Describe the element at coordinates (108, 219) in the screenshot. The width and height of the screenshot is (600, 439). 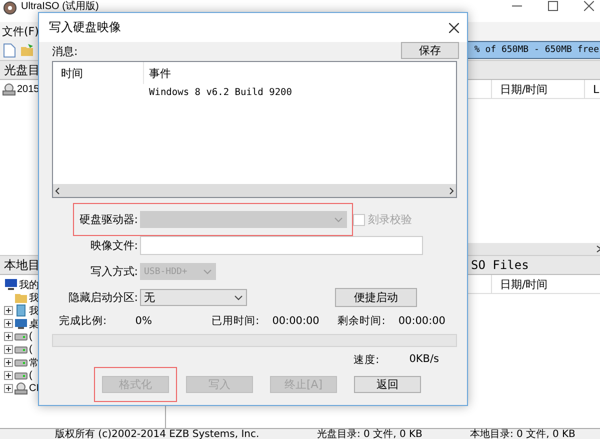
I see `field-label: 硬盘驱动器:` at that location.